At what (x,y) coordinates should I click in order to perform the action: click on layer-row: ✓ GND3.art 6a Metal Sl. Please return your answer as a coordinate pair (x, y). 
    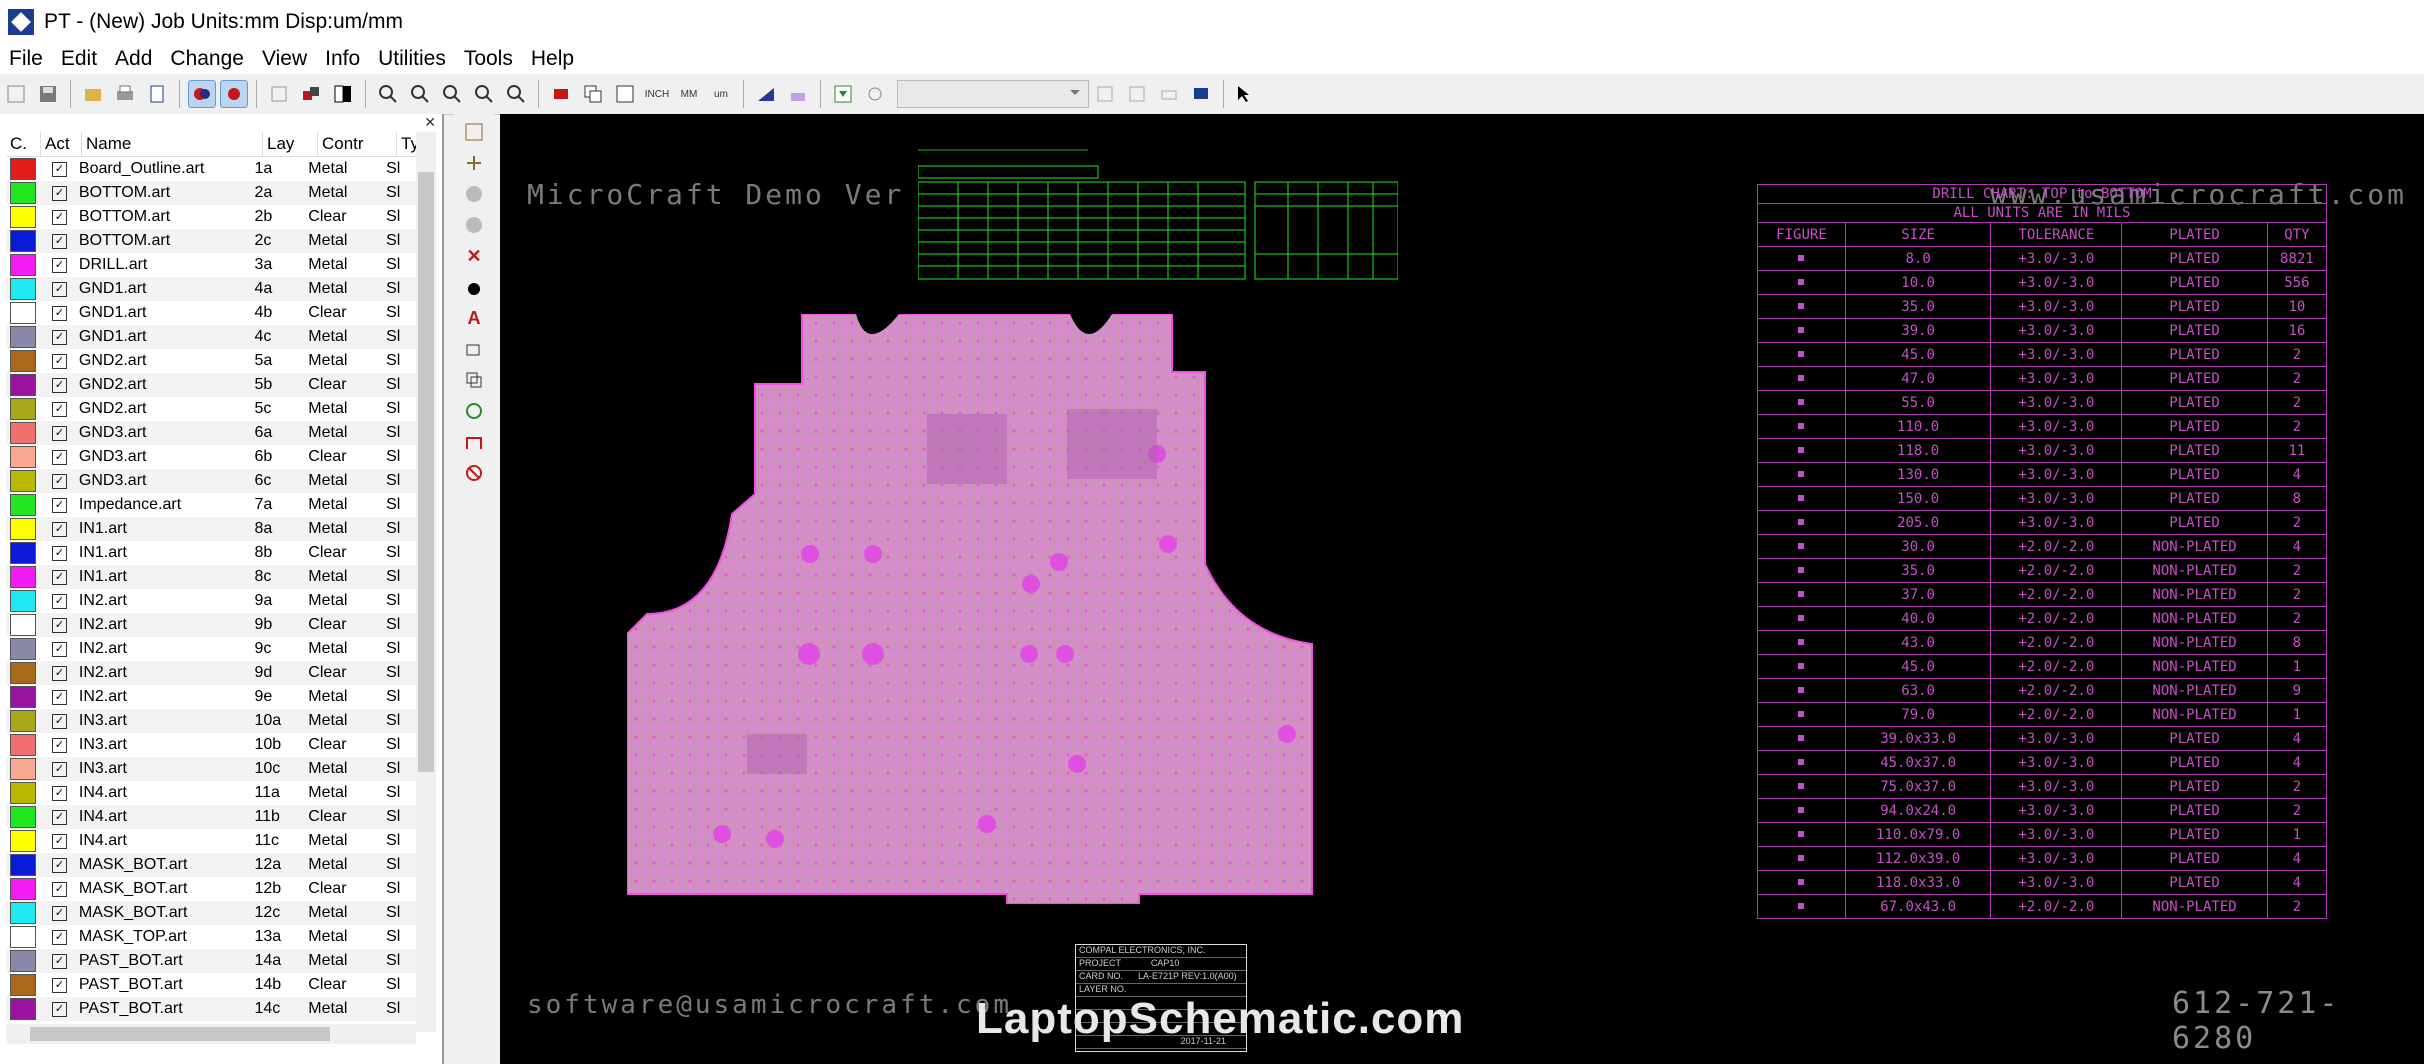
    Looking at the image, I should click on (211, 433).